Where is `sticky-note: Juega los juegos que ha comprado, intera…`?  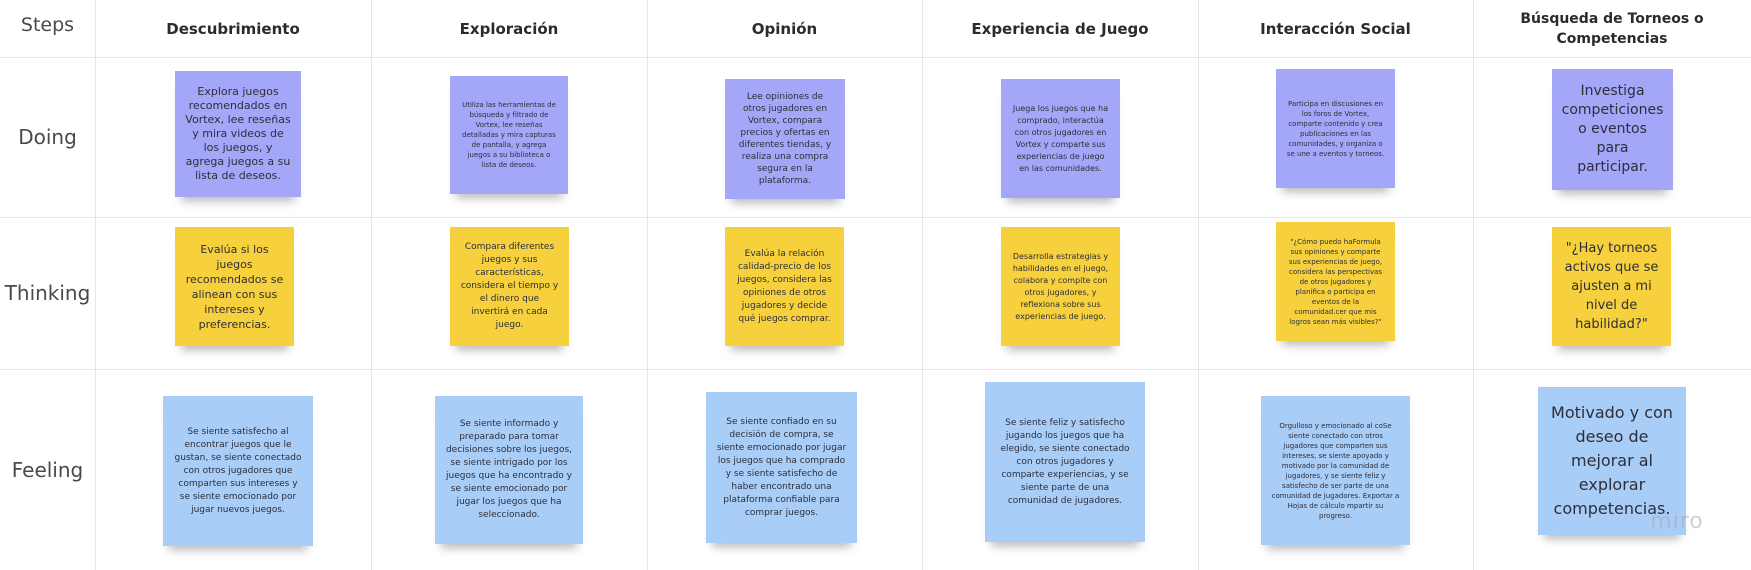 sticky-note: Juega los juegos que ha comprado, intera… is located at coordinates (1060, 138).